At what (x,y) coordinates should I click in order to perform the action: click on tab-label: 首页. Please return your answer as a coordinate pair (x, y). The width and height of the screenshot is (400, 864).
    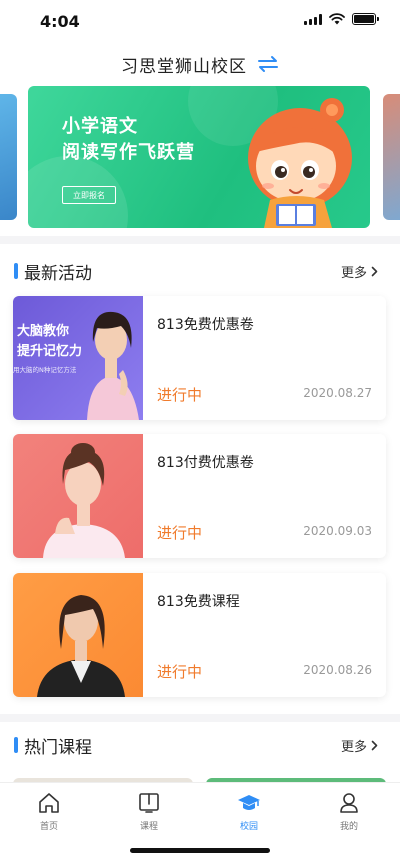
    Looking at the image, I should click on (48, 827).